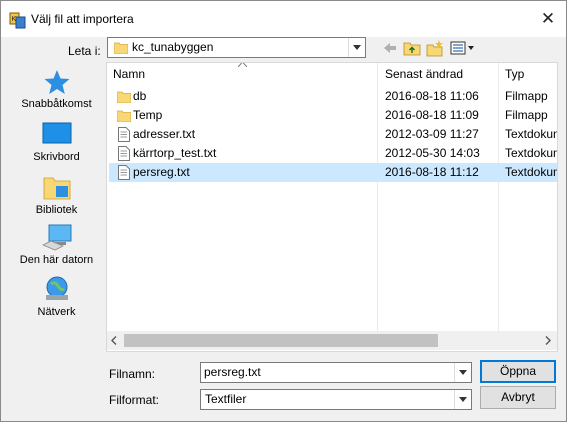 This screenshot has width=567, height=422. What do you see at coordinates (56, 104) in the screenshot?
I see `place-label: Snabbåtkomst` at bounding box center [56, 104].